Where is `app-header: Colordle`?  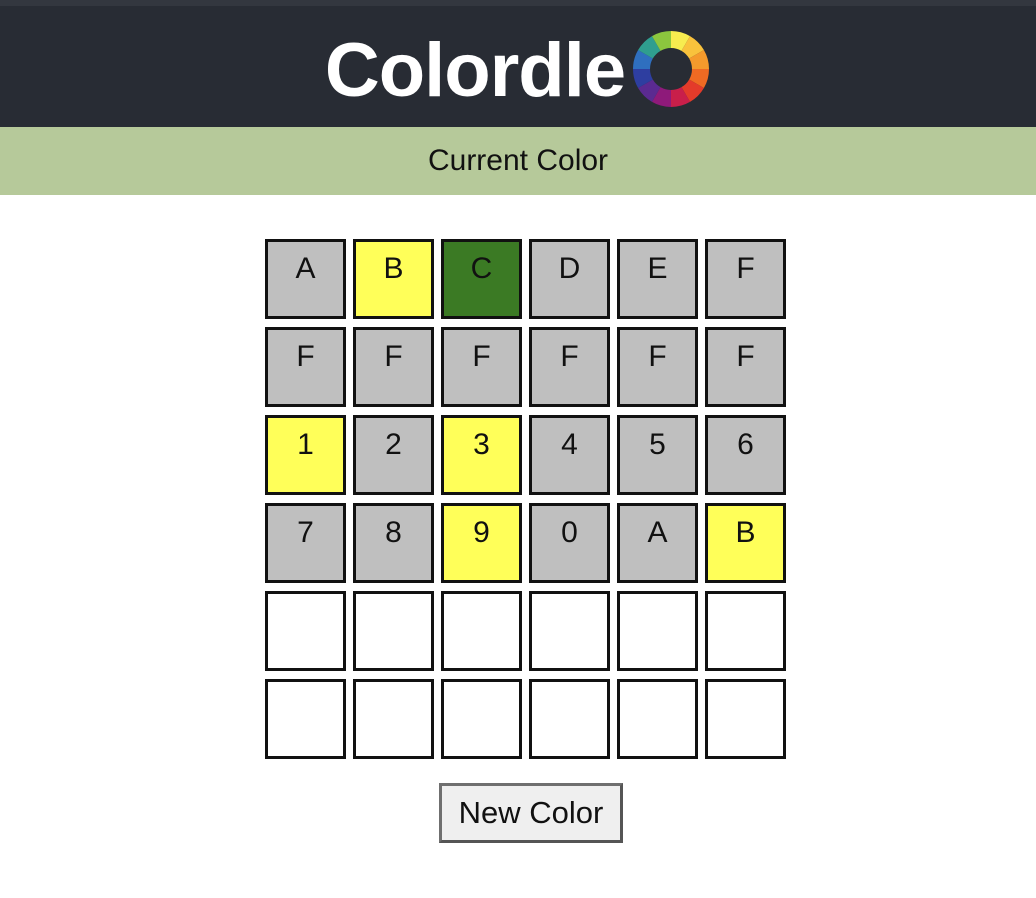
app-header: Colordle is located at coordinates (518, 63).